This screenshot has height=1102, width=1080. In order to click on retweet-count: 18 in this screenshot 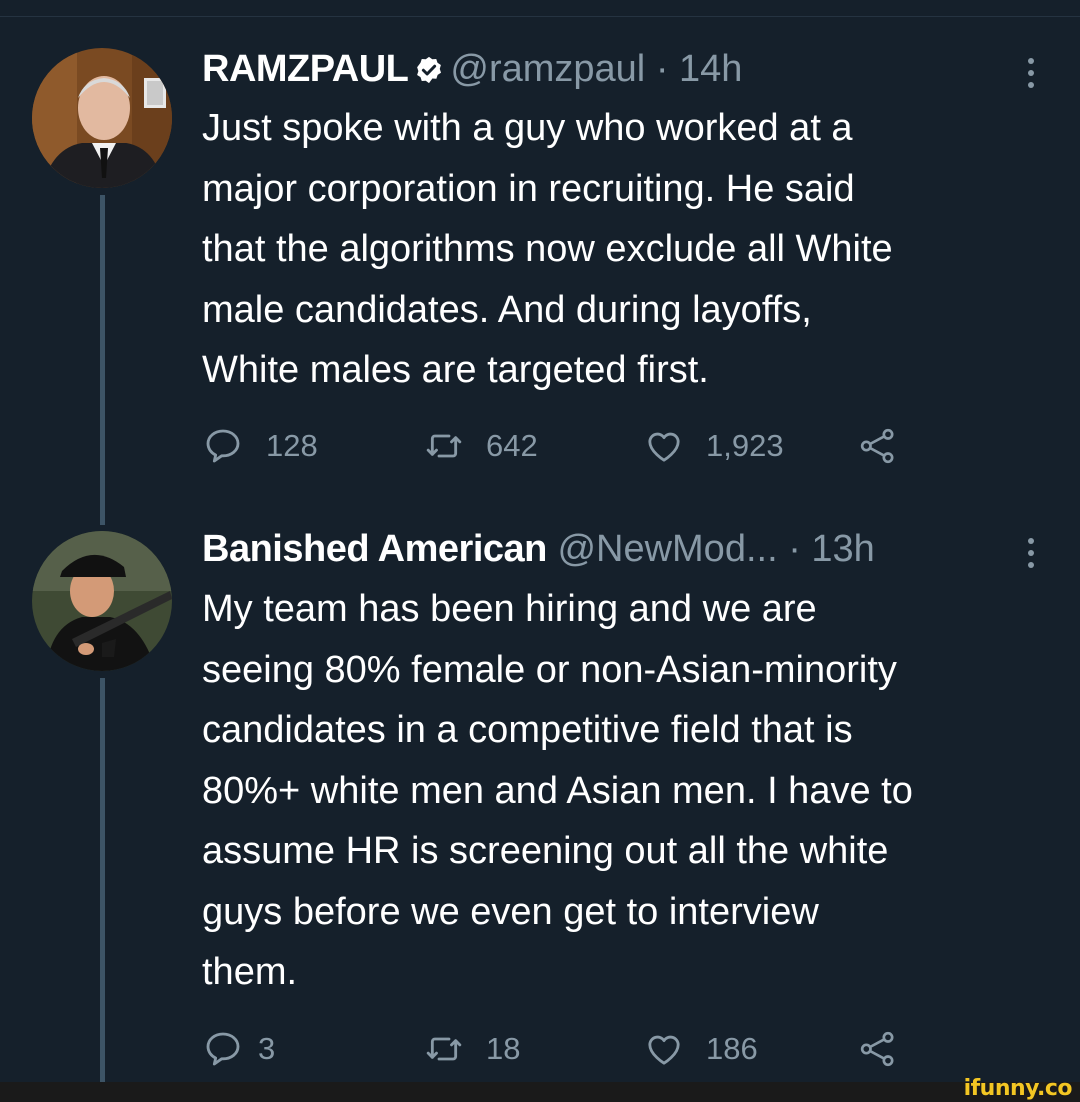, I will do `click(503, 1048)`.